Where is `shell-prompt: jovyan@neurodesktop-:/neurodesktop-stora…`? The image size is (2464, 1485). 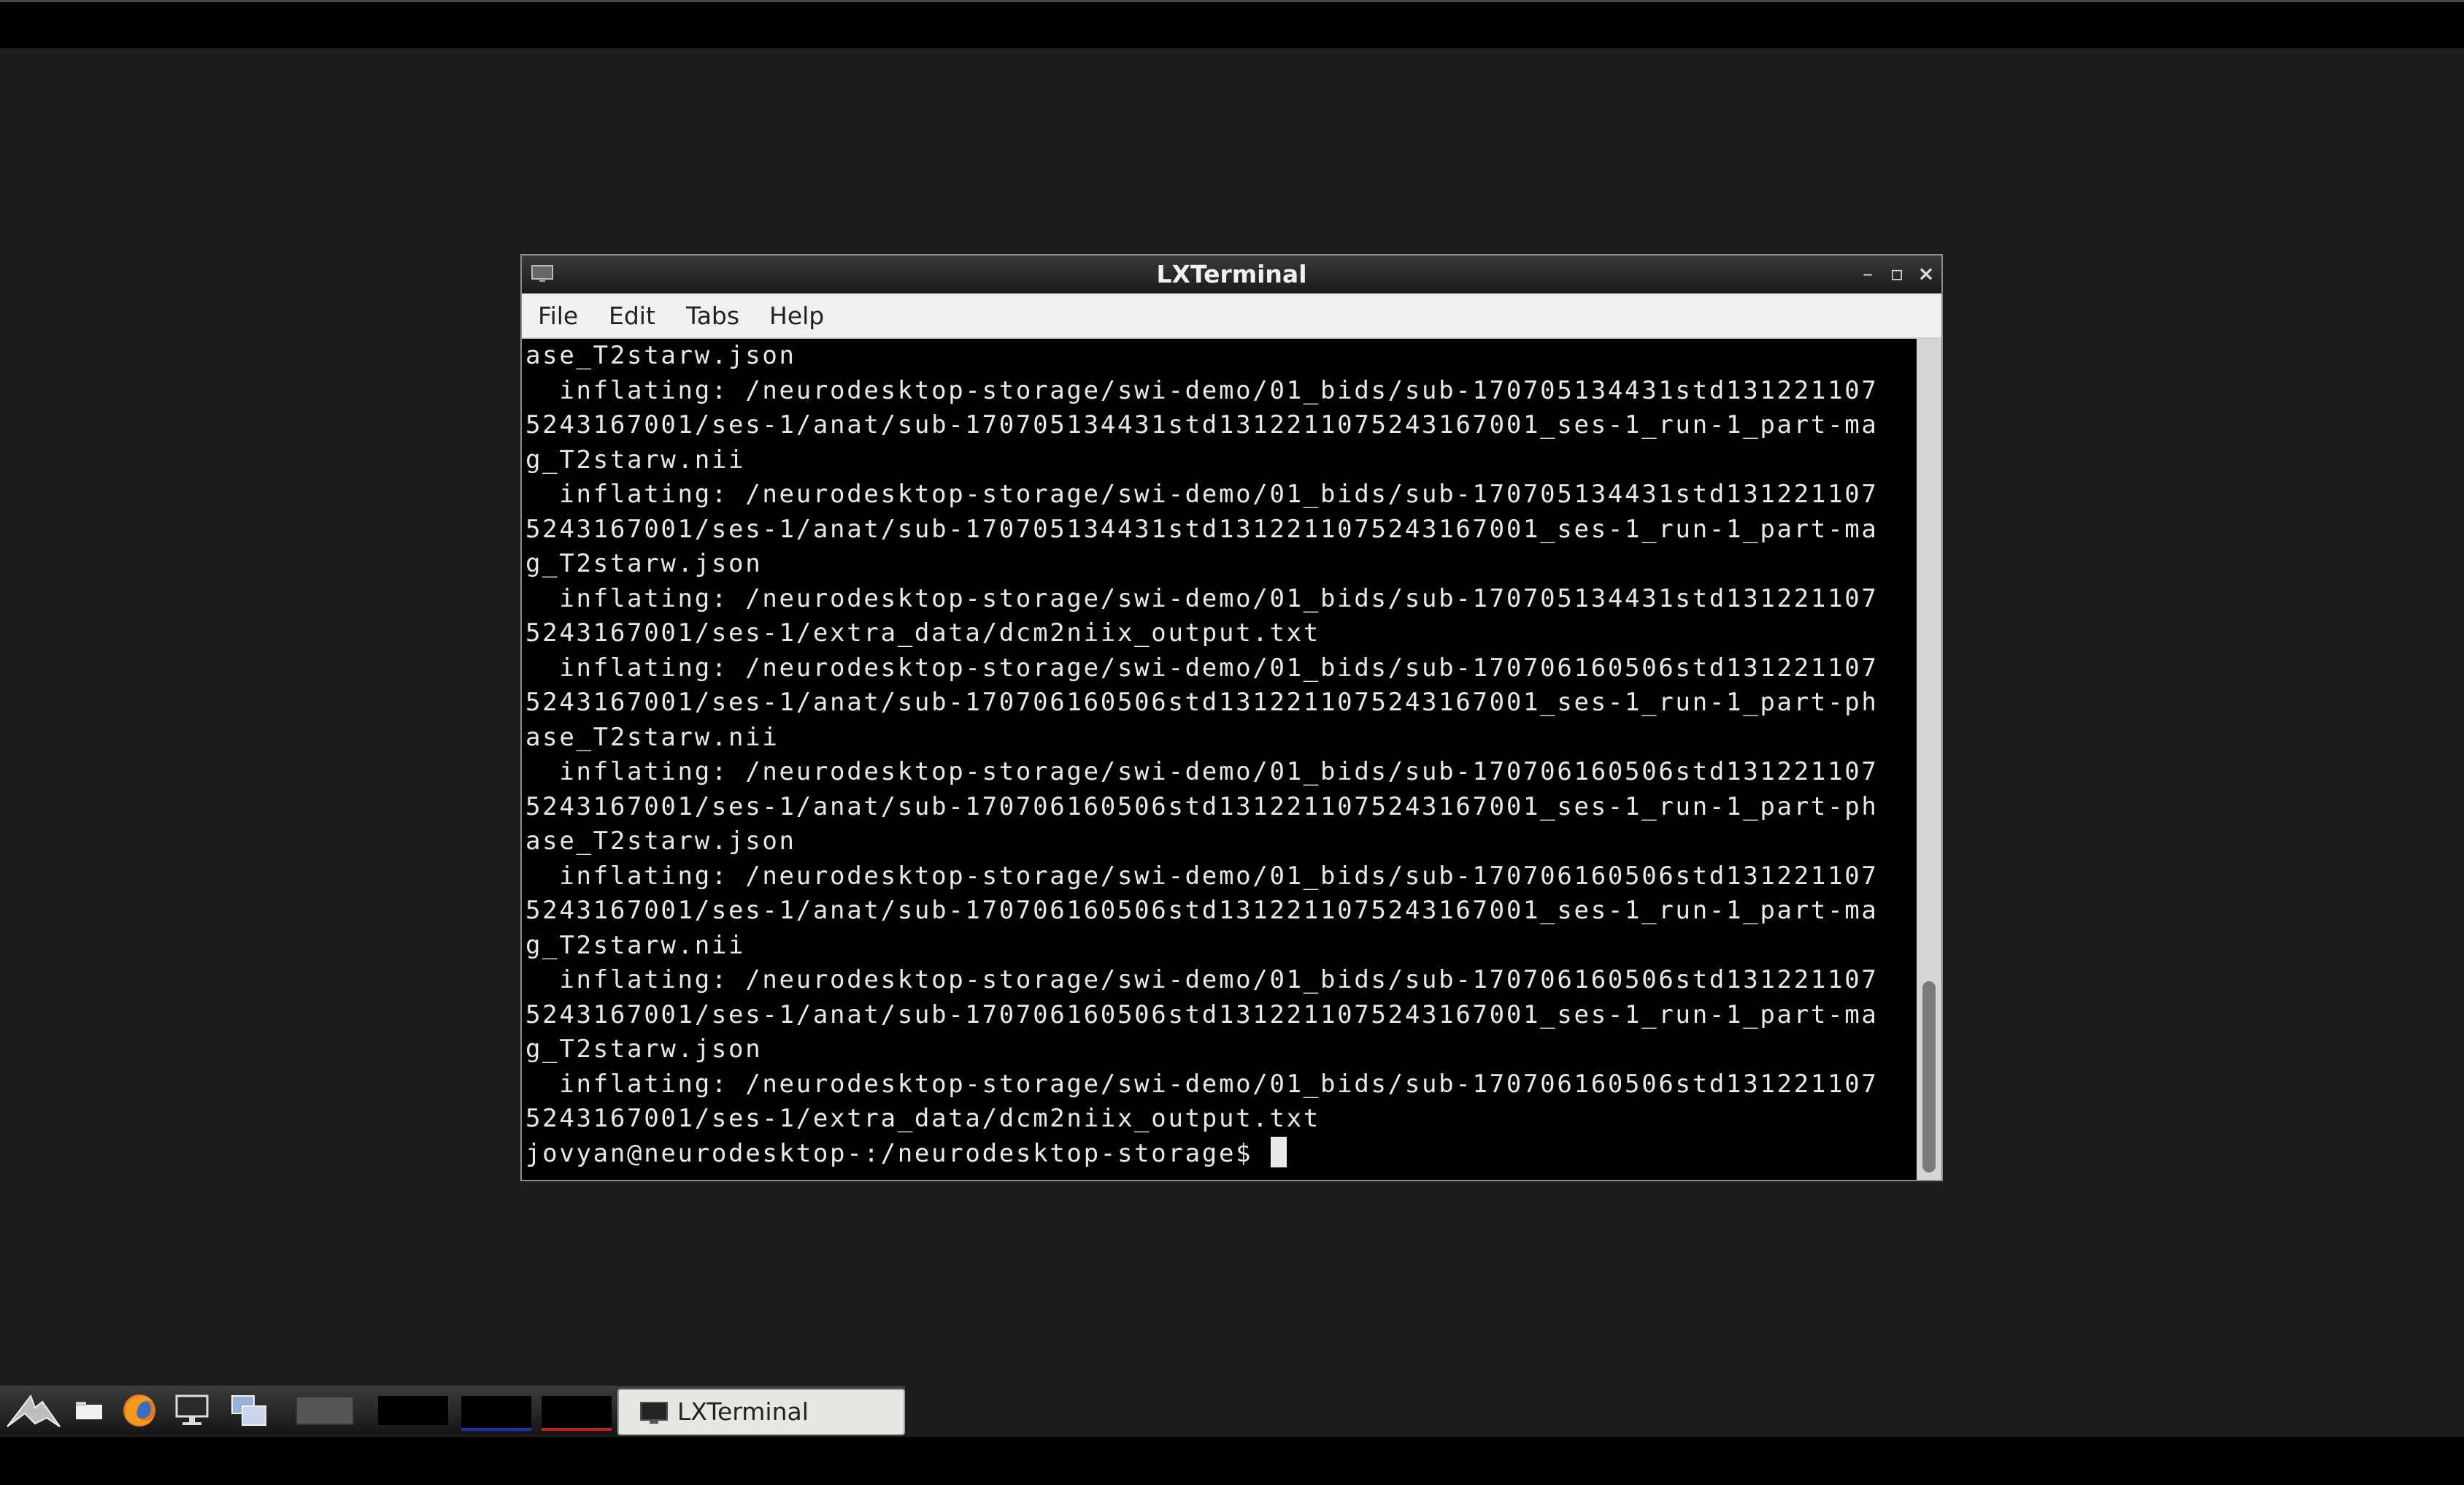 shell-prompt: jovyan@neurodesktop-:/neurodesktop-stora… is located at coordinates (897, 1153).